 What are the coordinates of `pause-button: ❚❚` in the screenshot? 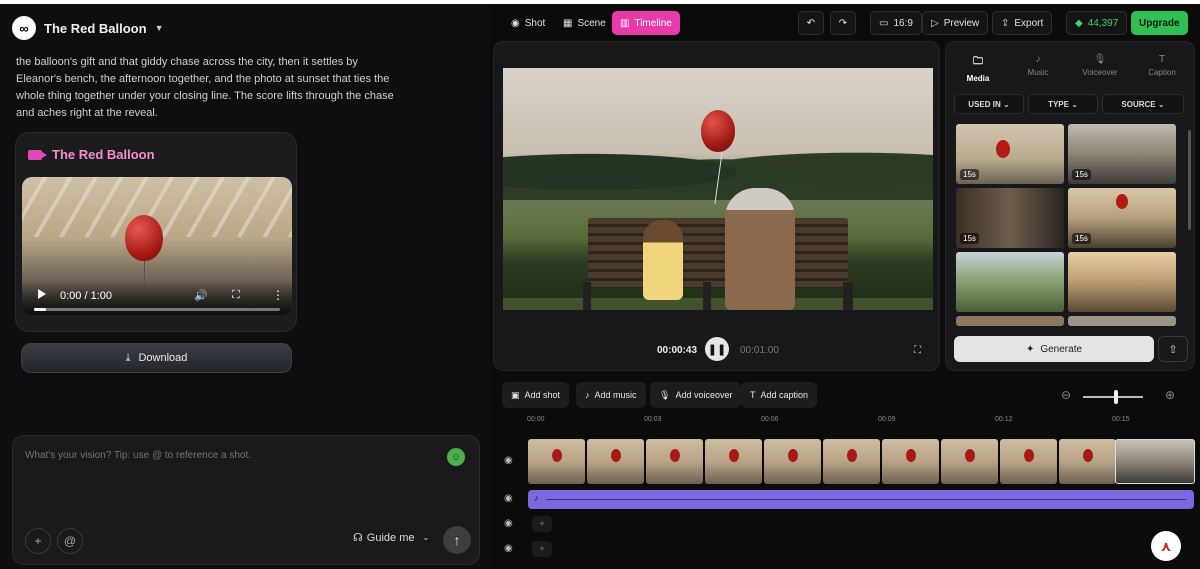 It's located at (717, 349).